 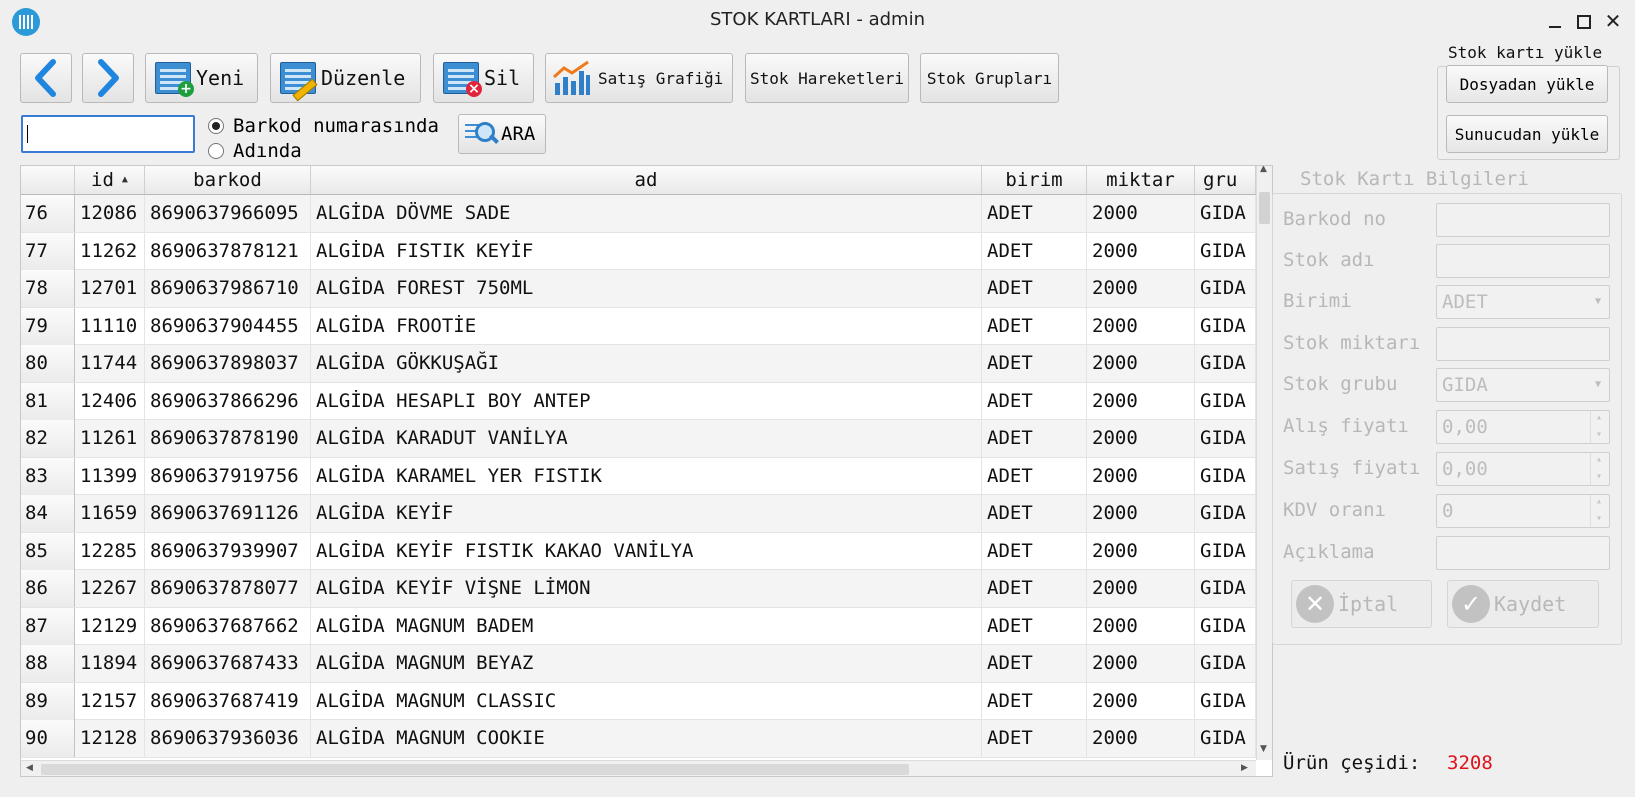 I want to click on stock-qty-field, so click(x=1523, y=344).